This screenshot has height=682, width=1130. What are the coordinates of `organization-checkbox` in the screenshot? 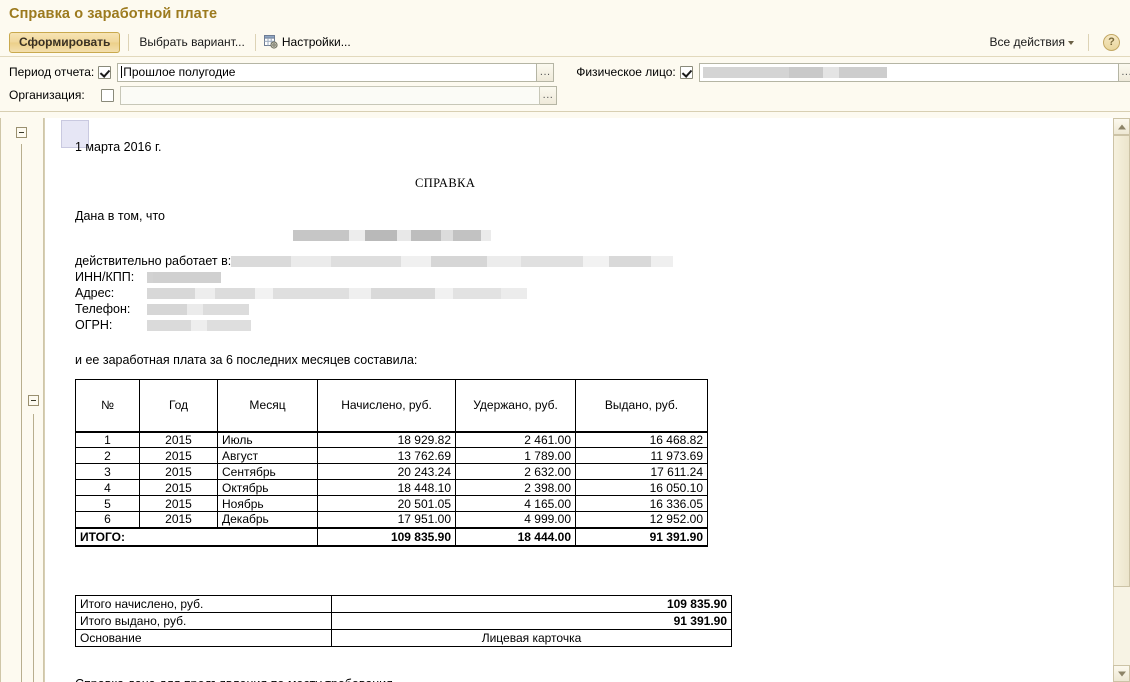 It's located at (107, 95).